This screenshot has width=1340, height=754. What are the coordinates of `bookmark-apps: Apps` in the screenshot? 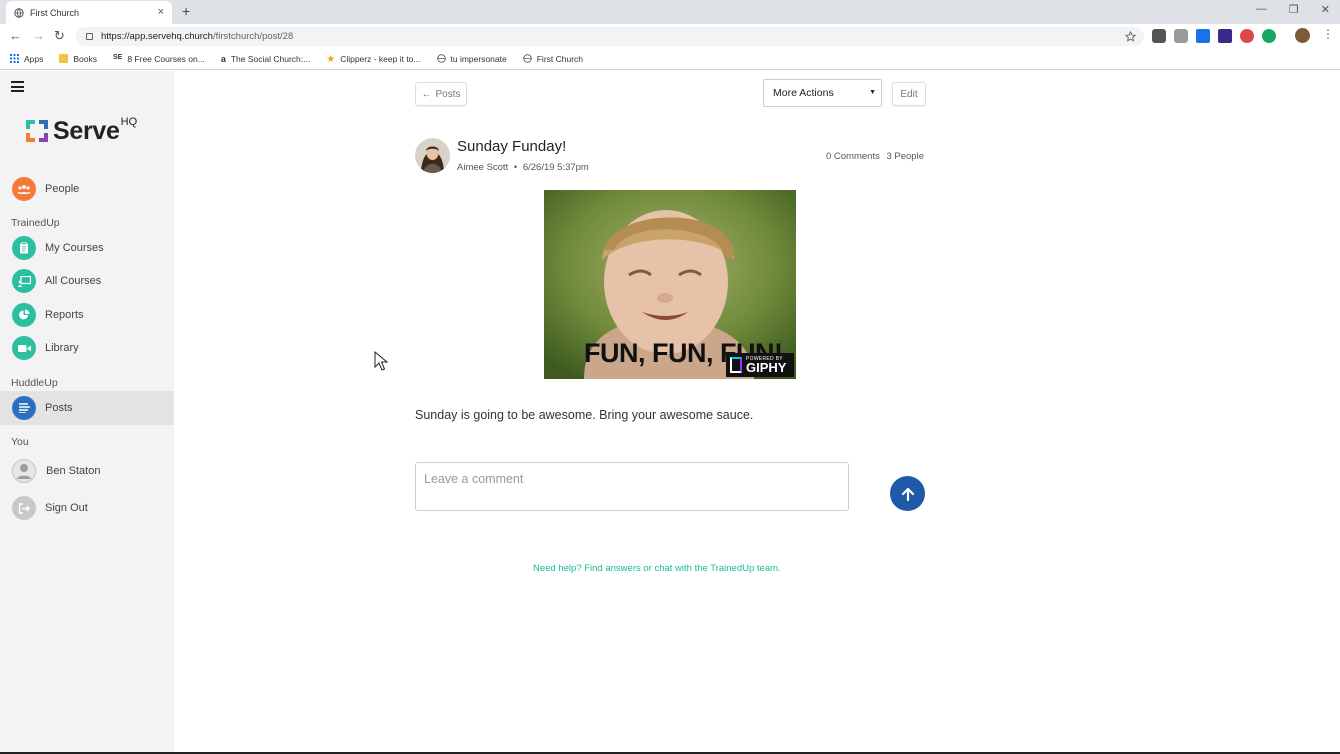 It's located at (26, 59).